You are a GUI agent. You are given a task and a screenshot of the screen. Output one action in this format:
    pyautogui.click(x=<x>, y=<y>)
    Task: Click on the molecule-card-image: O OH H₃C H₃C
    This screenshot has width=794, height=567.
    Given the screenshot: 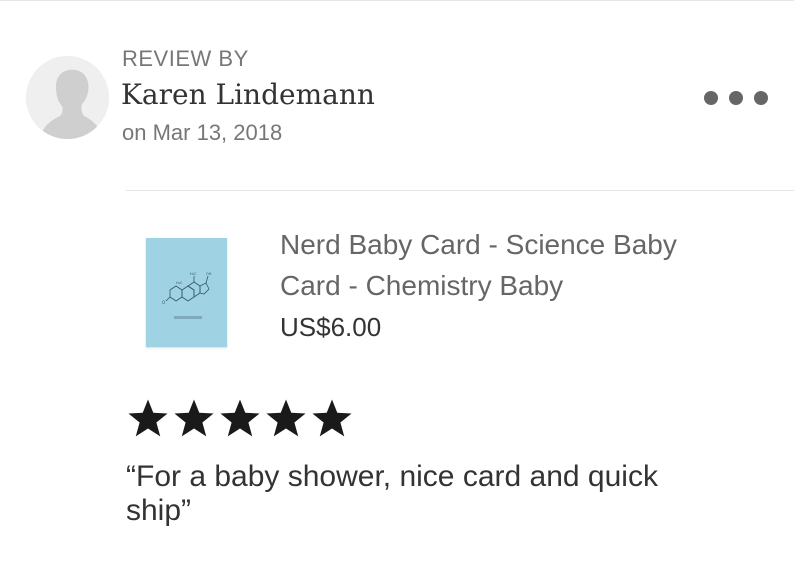 What is the action you would take?
    pyautogui.click(x=186, y=292)
    